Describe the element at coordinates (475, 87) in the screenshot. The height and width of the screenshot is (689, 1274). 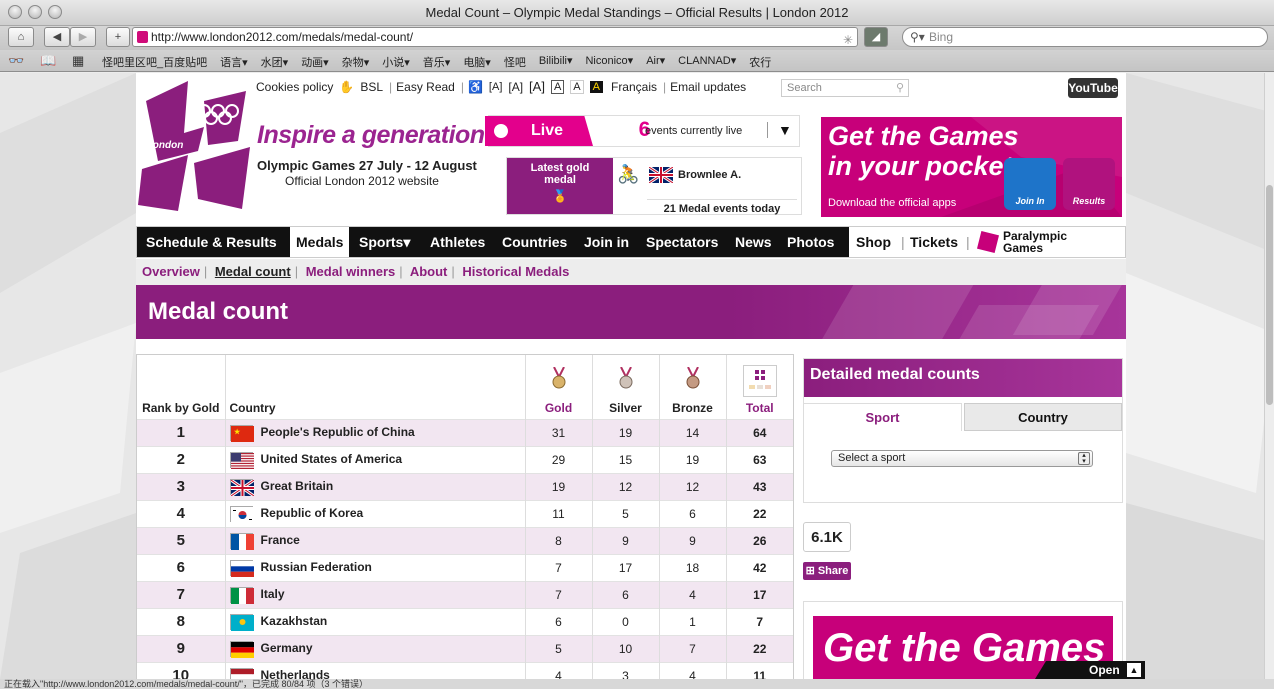
I see `accessibility-icon: ♿` at that location.